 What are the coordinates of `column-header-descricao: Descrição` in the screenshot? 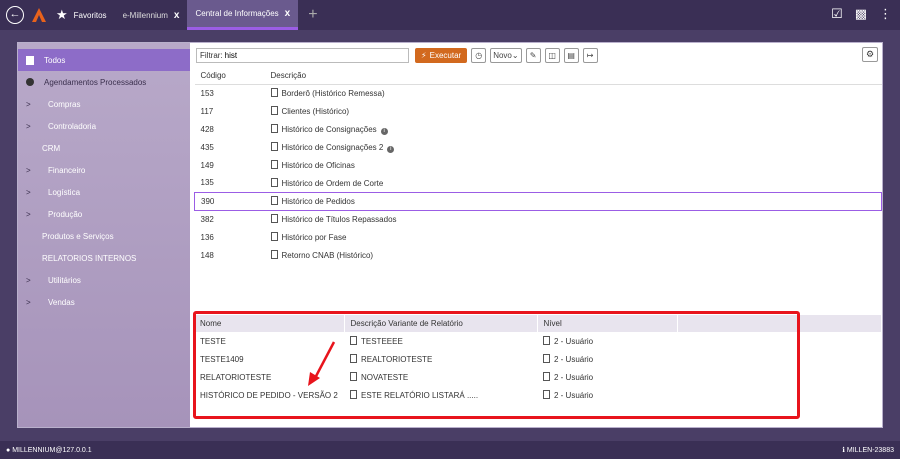 It's located at (573, 76).